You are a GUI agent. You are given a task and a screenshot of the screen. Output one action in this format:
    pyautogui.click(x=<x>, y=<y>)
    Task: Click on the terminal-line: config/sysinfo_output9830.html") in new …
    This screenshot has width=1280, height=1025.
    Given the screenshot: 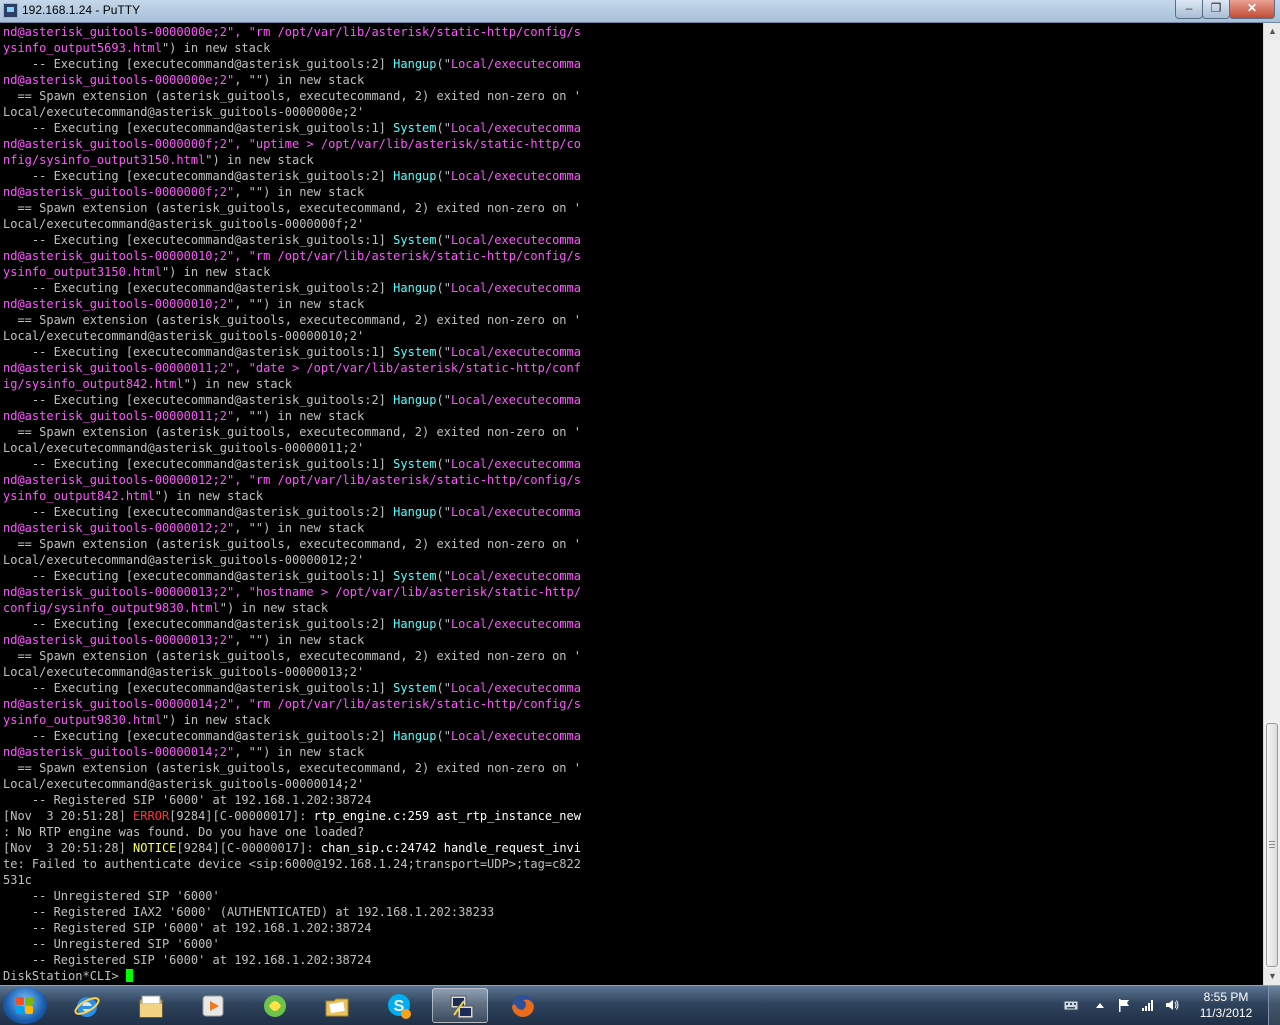 What is the action you would take?
    pyautogui.click(x=165, y=608)
    